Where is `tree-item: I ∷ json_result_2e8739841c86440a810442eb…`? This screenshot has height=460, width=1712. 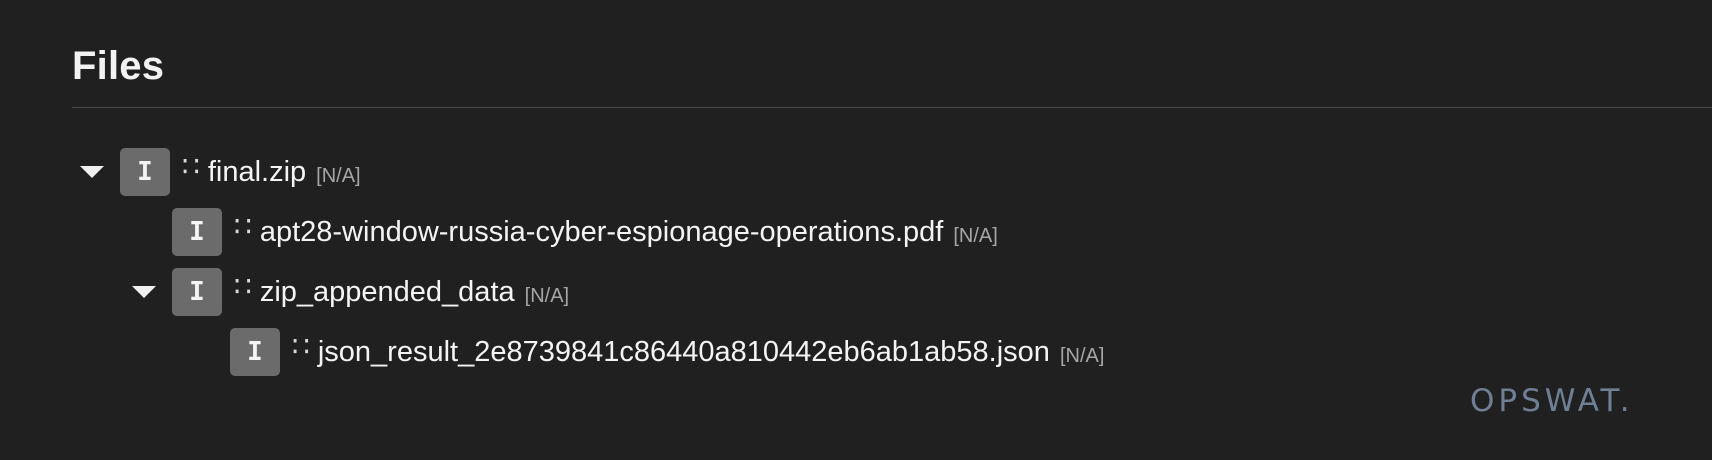 tree-item: I ∷ json_result_2e8739841c86440a810442eb… is located at coordinates (643, 352).